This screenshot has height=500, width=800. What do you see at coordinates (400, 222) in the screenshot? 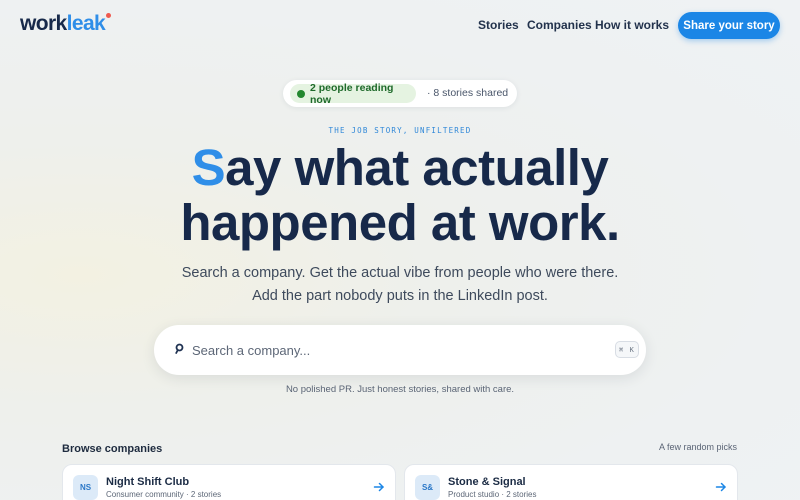
I see `headline-line2: happened at work.` at bounding box center [400, 222].